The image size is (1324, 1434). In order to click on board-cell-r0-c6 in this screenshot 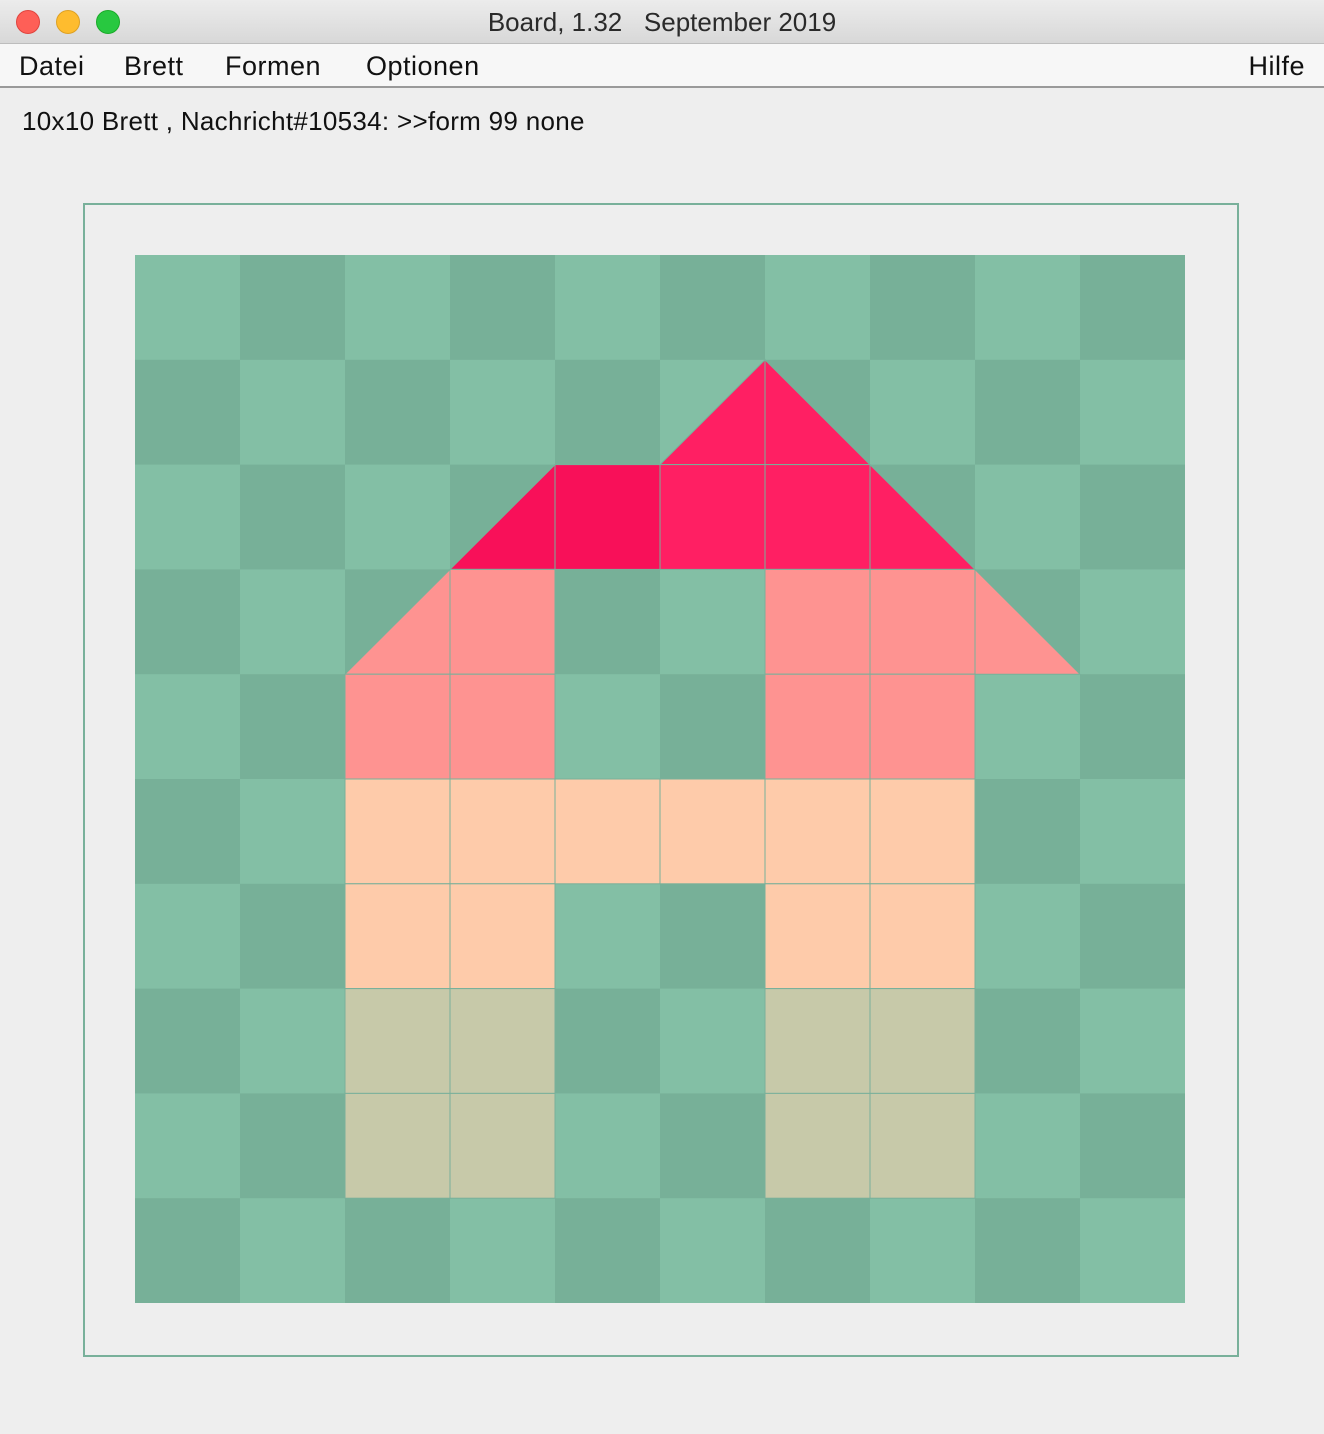, I will do `click(818, 308)`.